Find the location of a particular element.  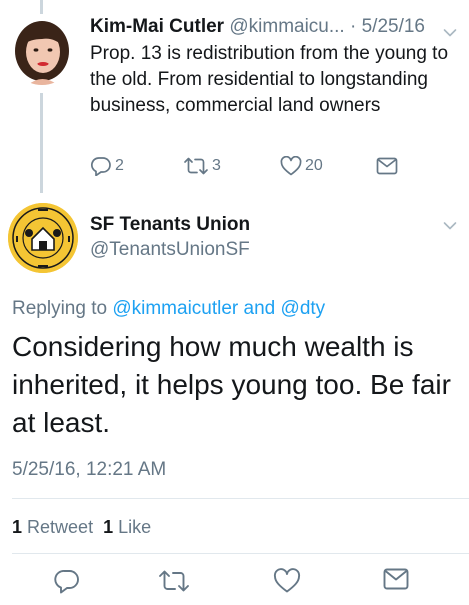

engagement-stats: 1 Retweet 1 Like is located at coordinates (81, 527).